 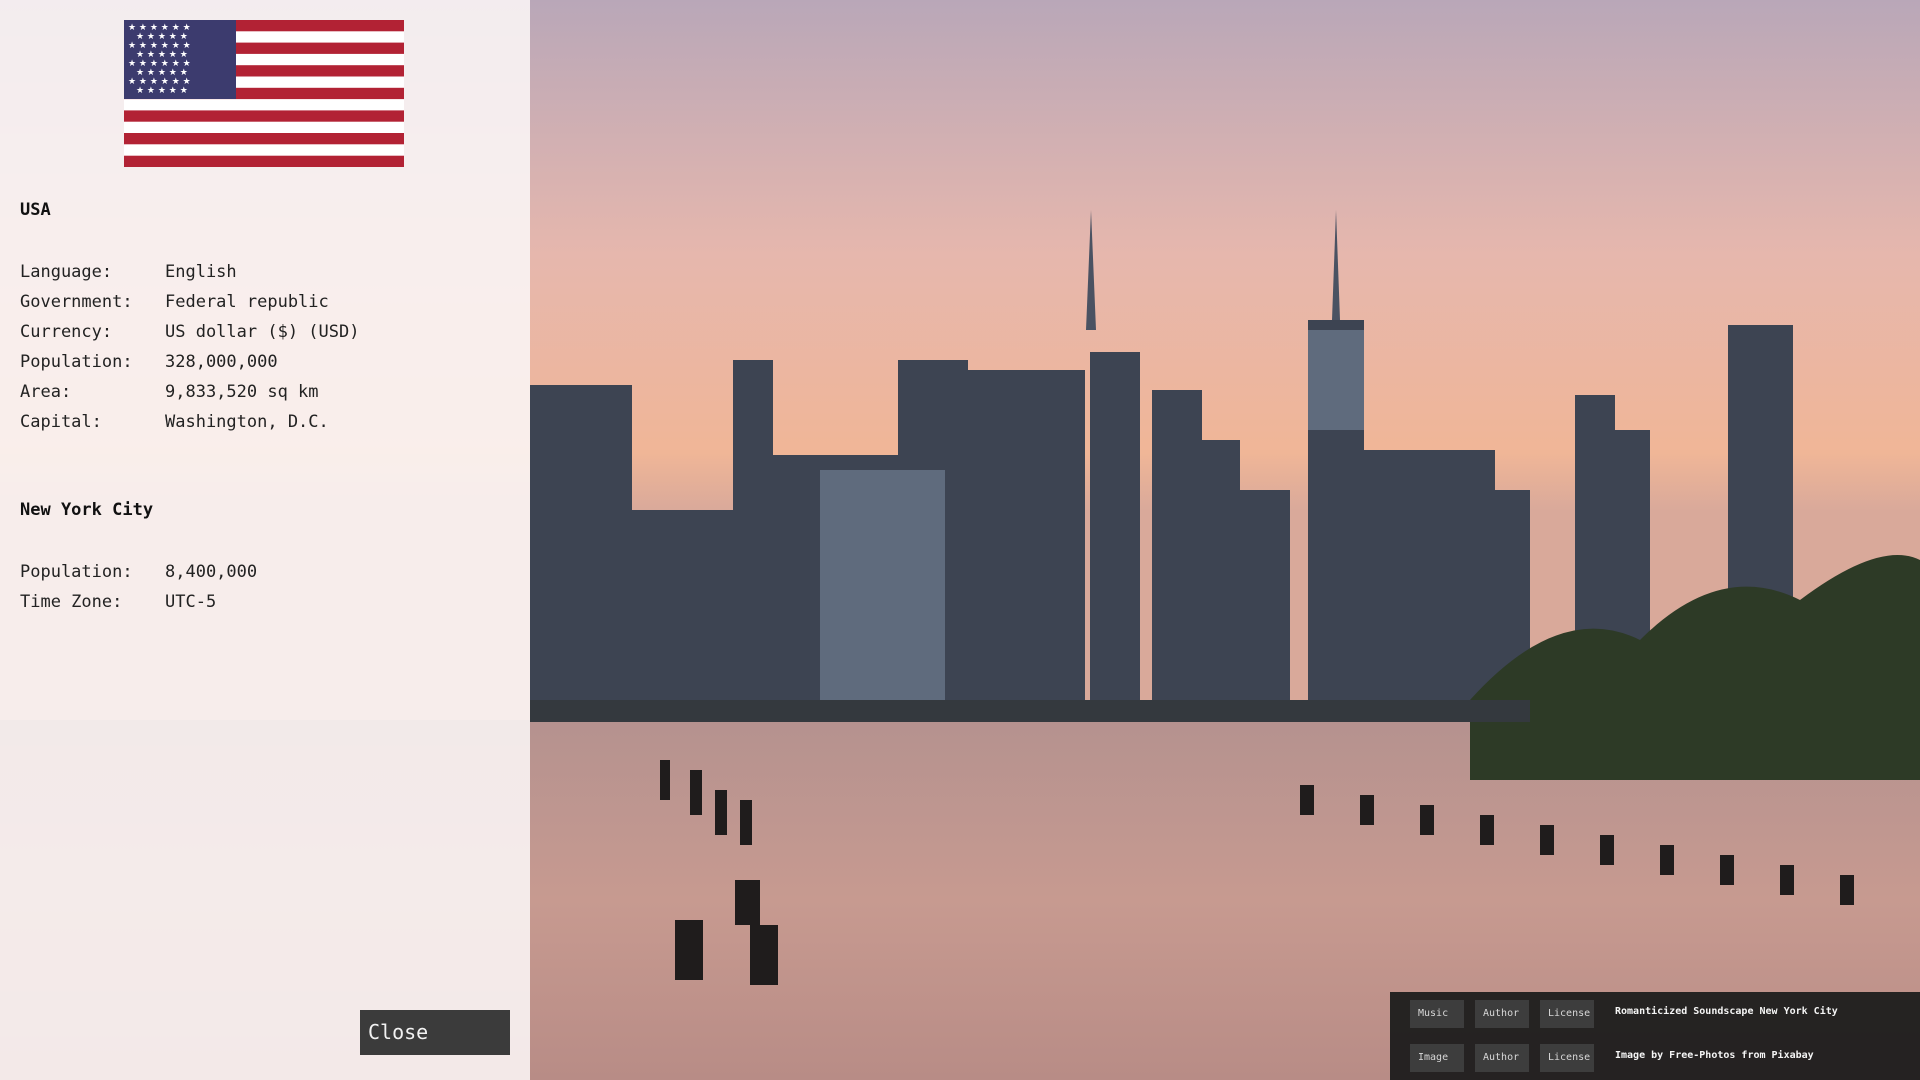 What do you see at coordinates (61, 422) in the screenshot?
I see `row-label: Capital:` at bounding box center [61, 422].